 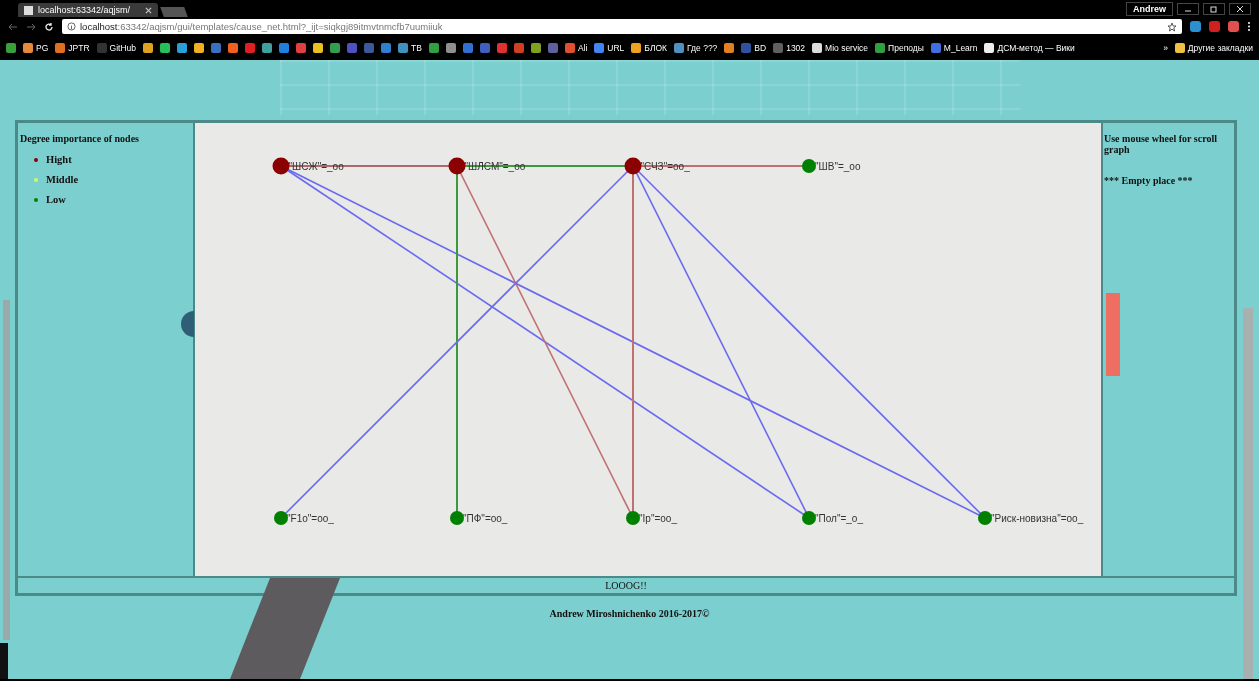 What do you see at coordinates (576, 48) in the screenshot?
I see `bookmark: Ali` at bounding box center [576, 48].